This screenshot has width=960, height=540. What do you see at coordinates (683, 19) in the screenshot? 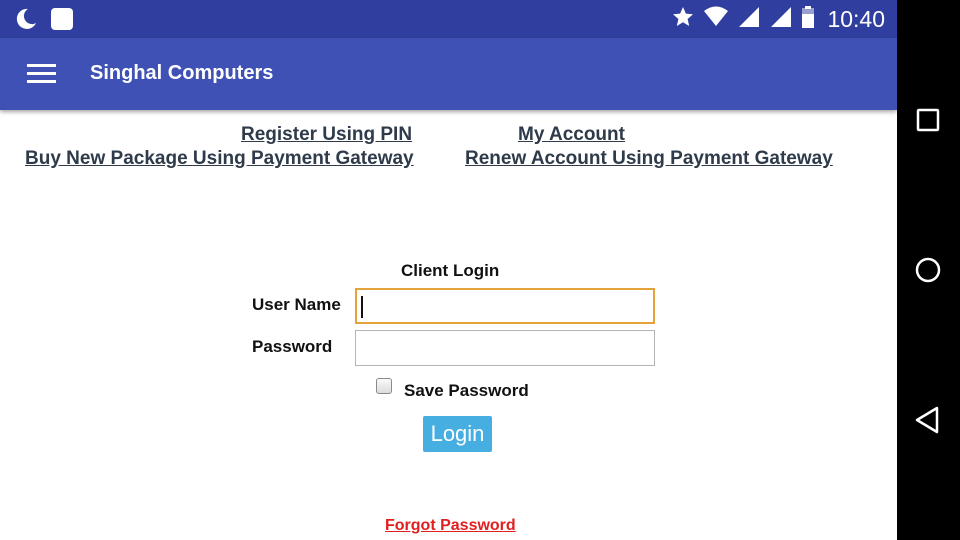
I see `star-icon` at bounding box center [683, 19].